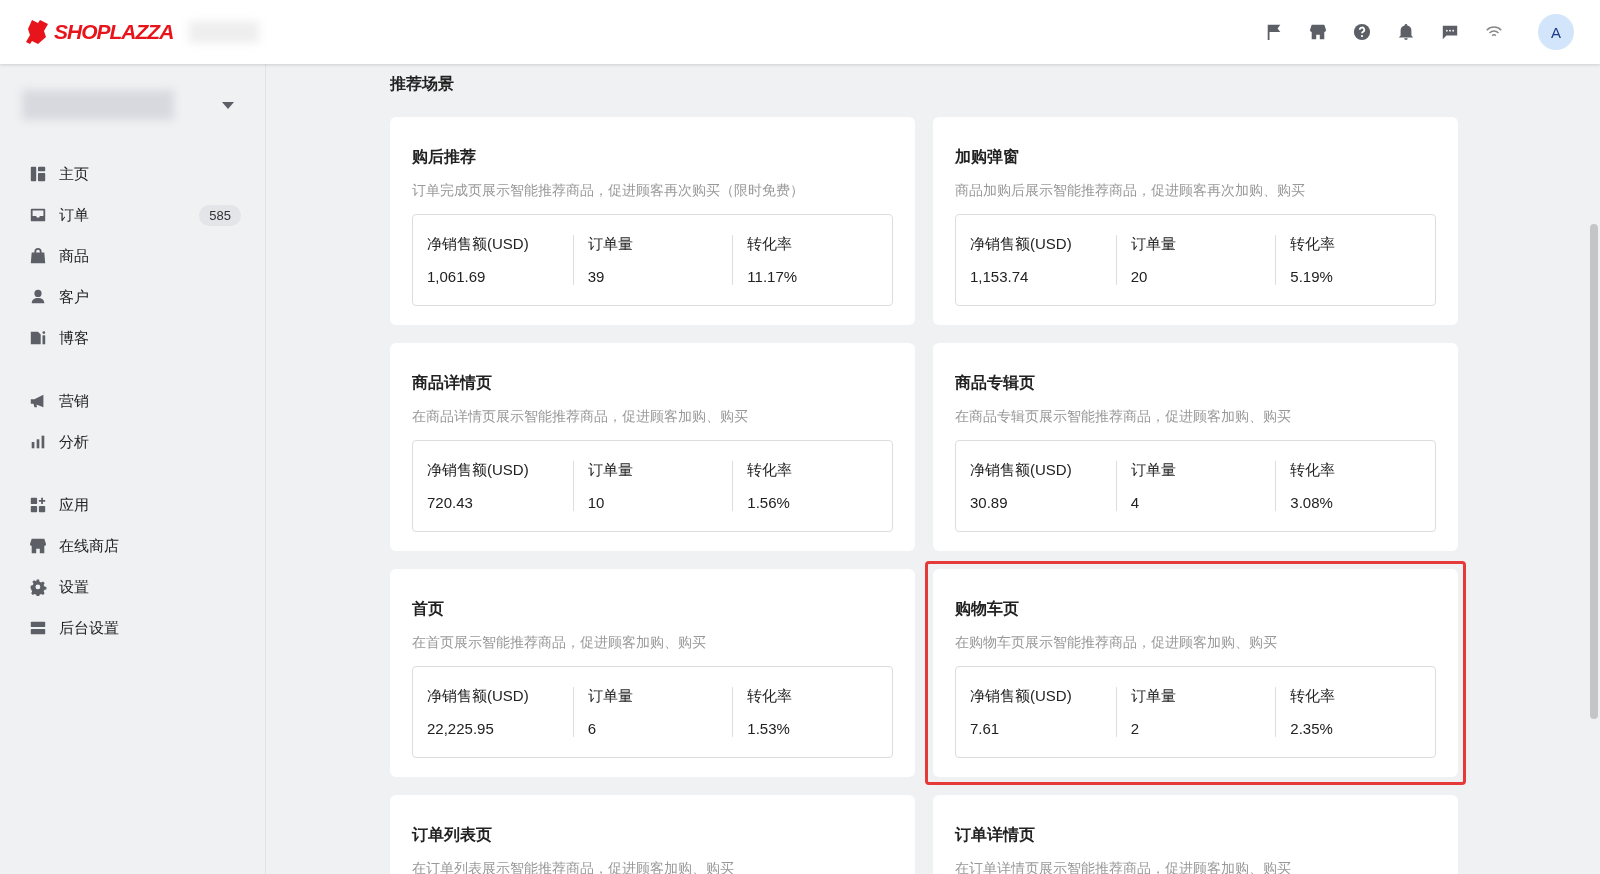 Image resolution: width=1600 pixels, height=874 pixels. What do you see at coordinates (461, 728) in the screenshot?
I see `stat-value: 22,225.95` at bounding box center [461, 728].